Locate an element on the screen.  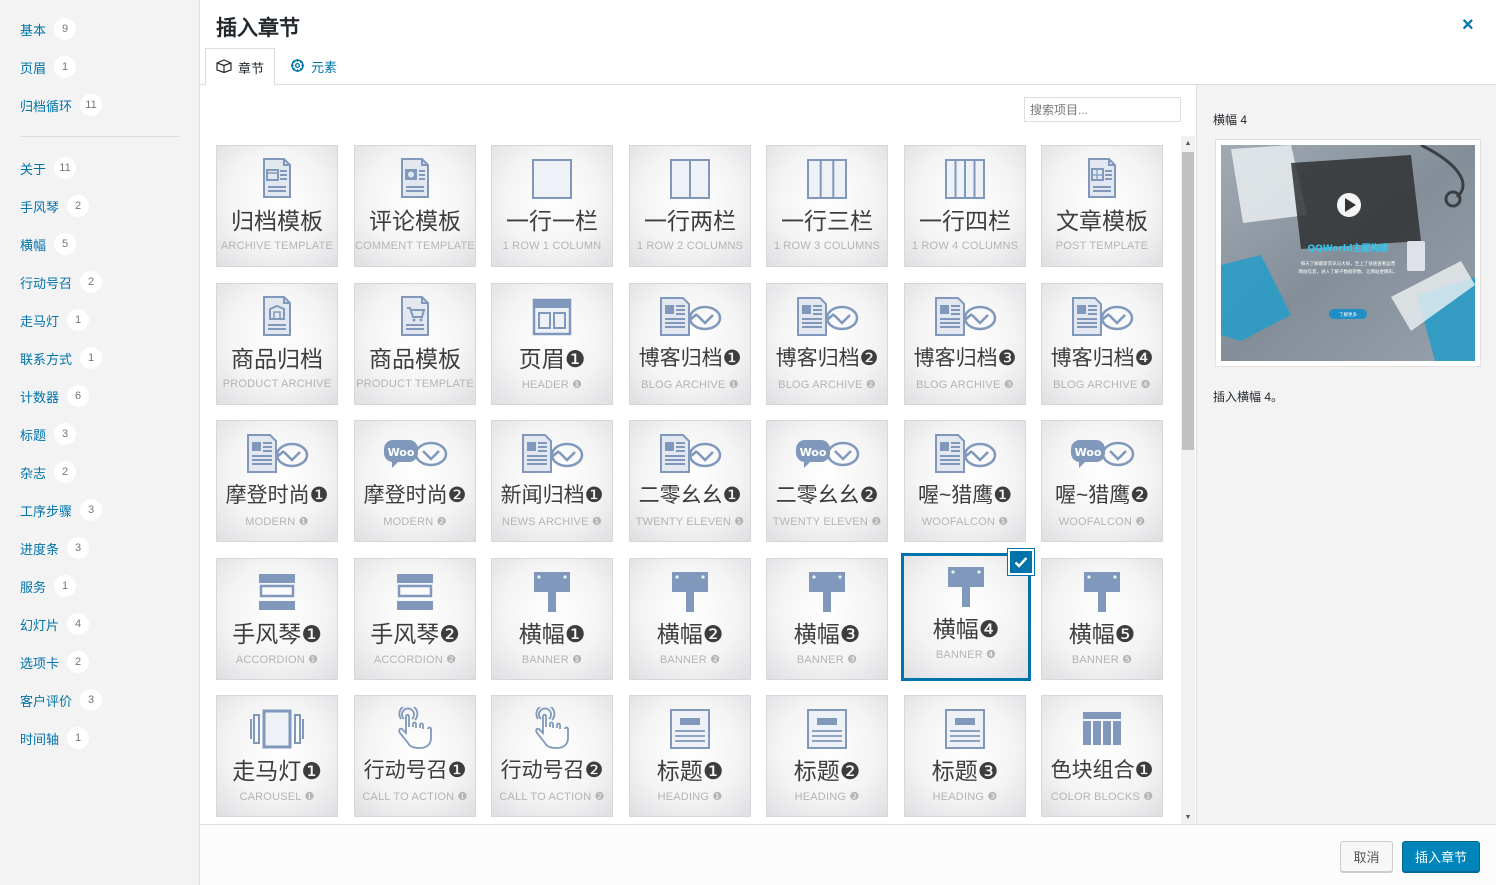
search-input is located at coordinates (1102, 109).